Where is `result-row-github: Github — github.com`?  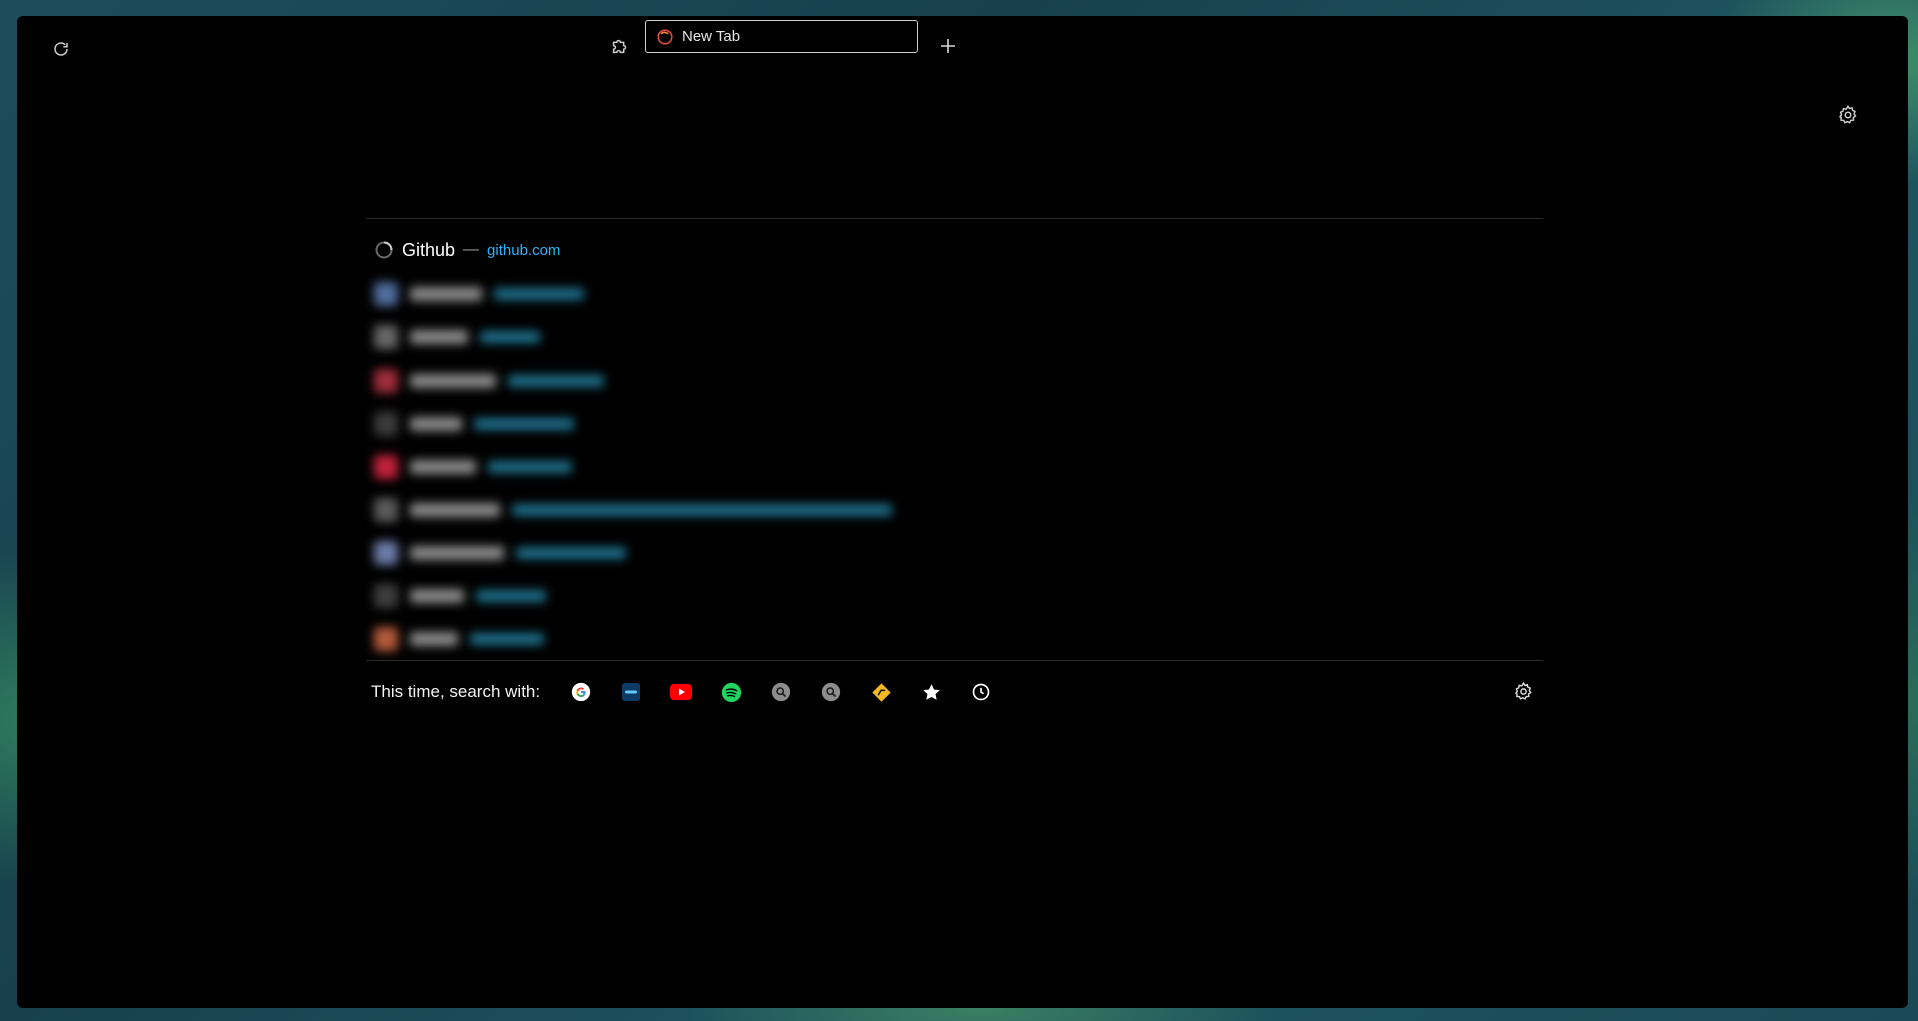
result-row-github: Github — github.com is located at coordinates (467, 250).